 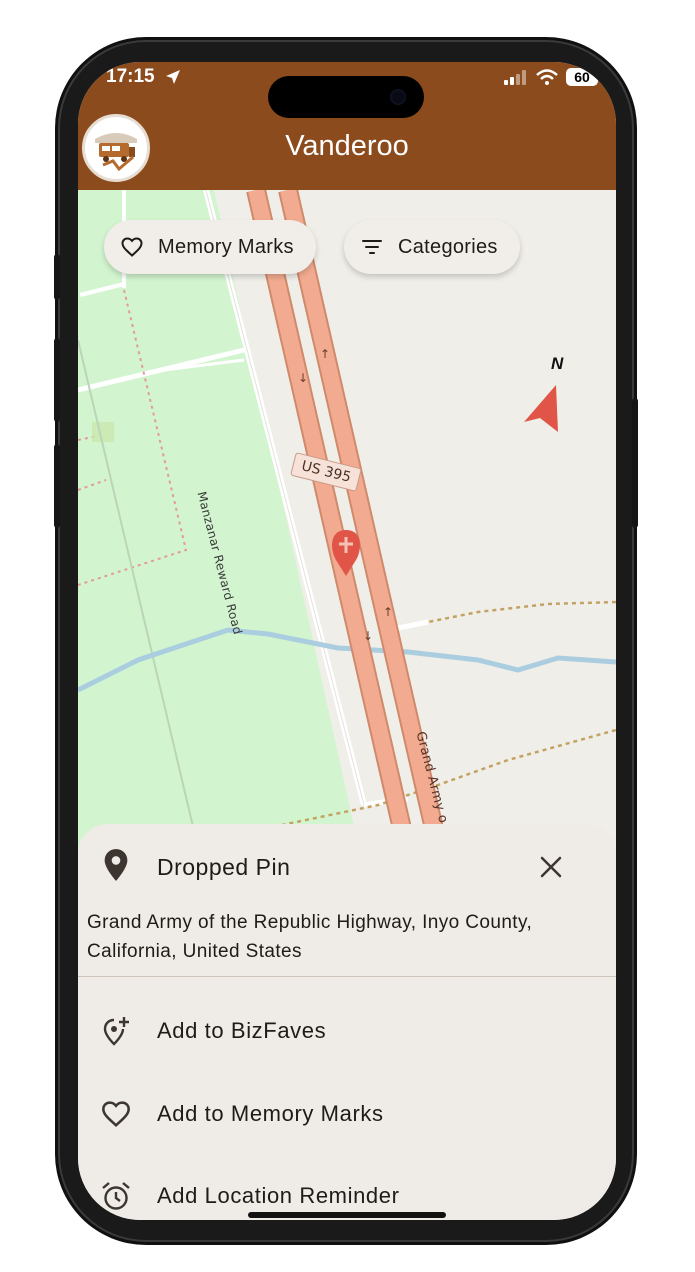 What do you see at coordinates (543, 393) in the screenshot?
I see `compass-button` at bounding box center [543, 393].